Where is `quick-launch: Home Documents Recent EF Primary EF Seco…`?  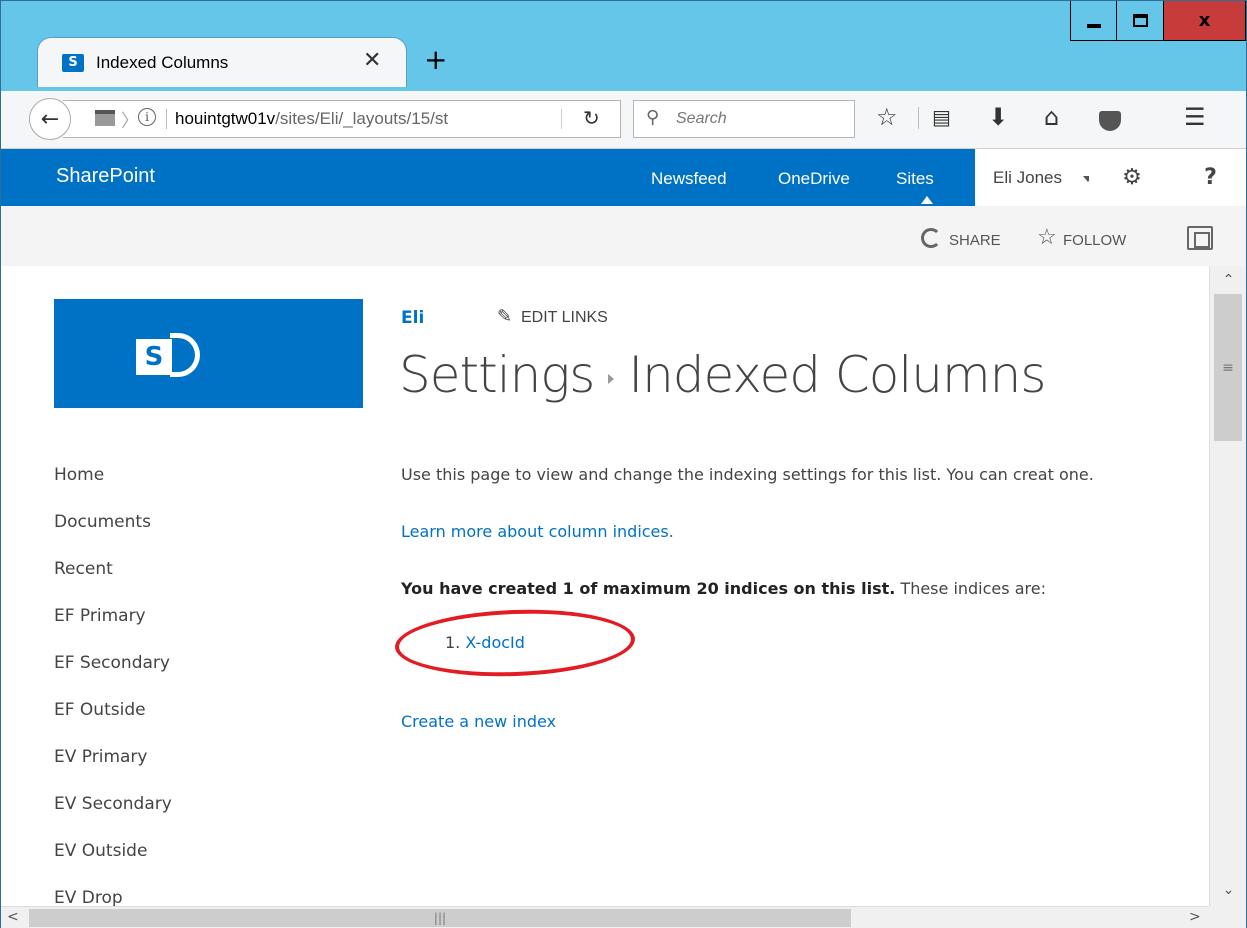 quick-launch: Home Documents Recent EF Primary EF Seco… is located at coordinates (113, 684).